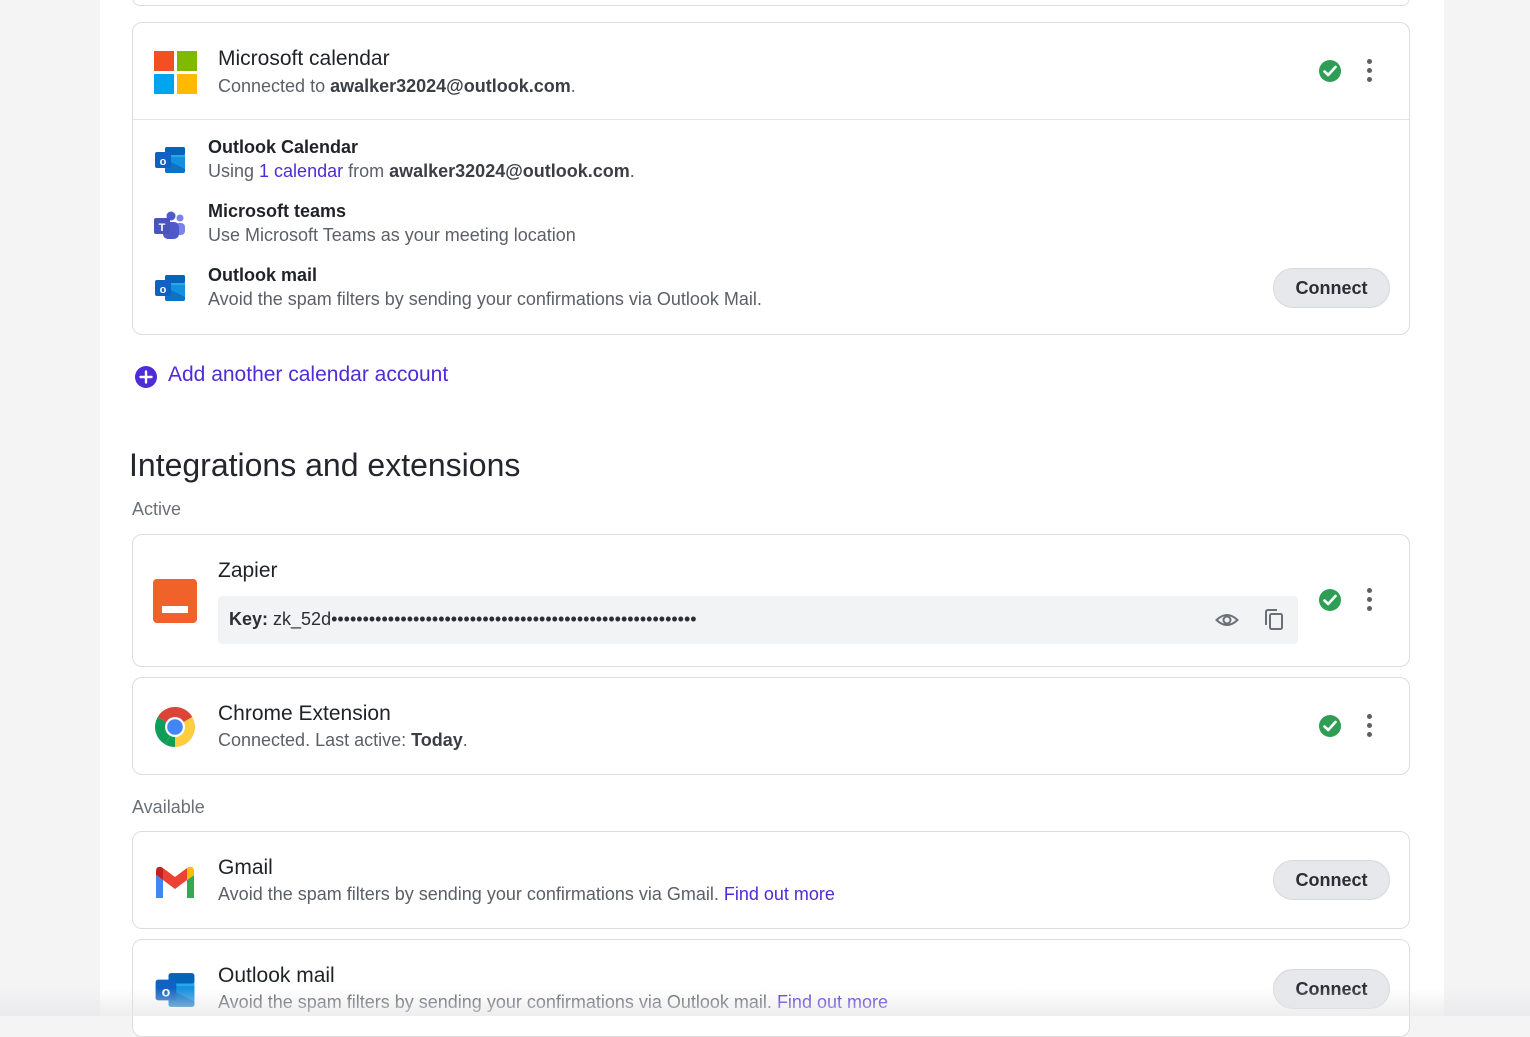 This screenshot has height=1037, width=1530. I want to click on gmail-title: Gmail, so click(245, 867).